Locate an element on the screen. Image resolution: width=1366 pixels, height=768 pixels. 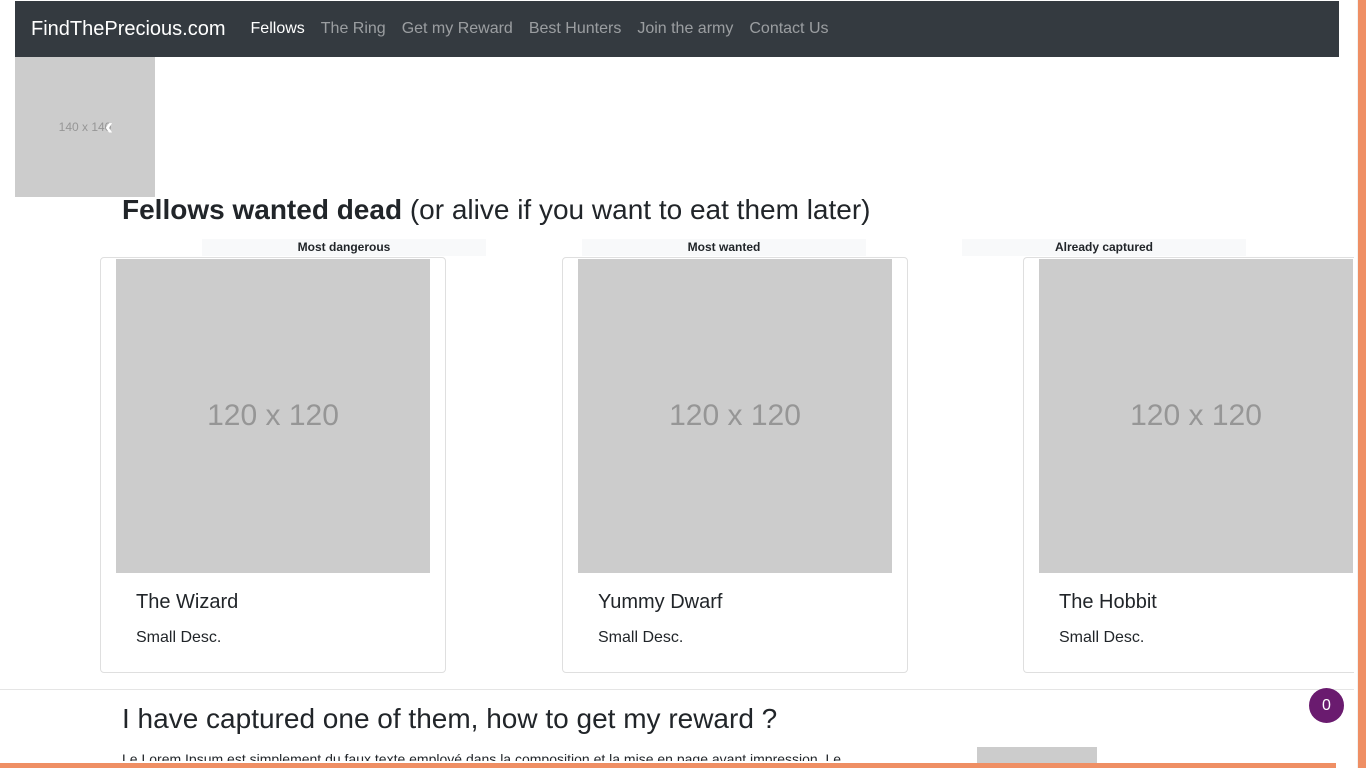
cart-count-badge: 0 is located at coordinates (1326, 705).